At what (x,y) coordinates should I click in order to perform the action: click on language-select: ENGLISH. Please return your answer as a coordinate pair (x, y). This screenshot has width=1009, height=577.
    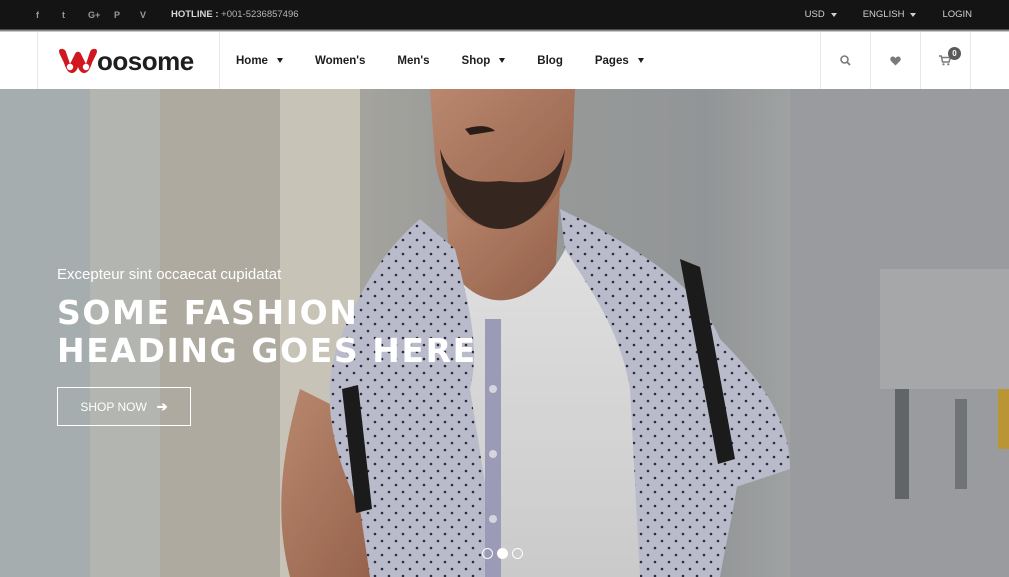
    Looking at the image, I should click on (890, 14).